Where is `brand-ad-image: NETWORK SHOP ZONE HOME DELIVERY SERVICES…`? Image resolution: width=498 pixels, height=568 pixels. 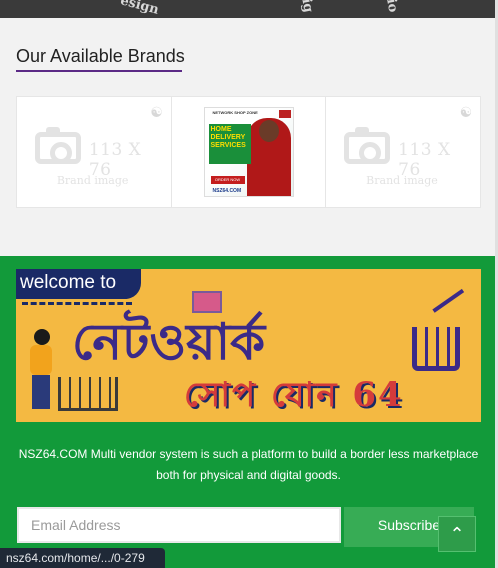 brand-ad-image: NETWORK SHOP ZONE HOME DELIVERY SERVICES… is located at coordinates (248, 152).